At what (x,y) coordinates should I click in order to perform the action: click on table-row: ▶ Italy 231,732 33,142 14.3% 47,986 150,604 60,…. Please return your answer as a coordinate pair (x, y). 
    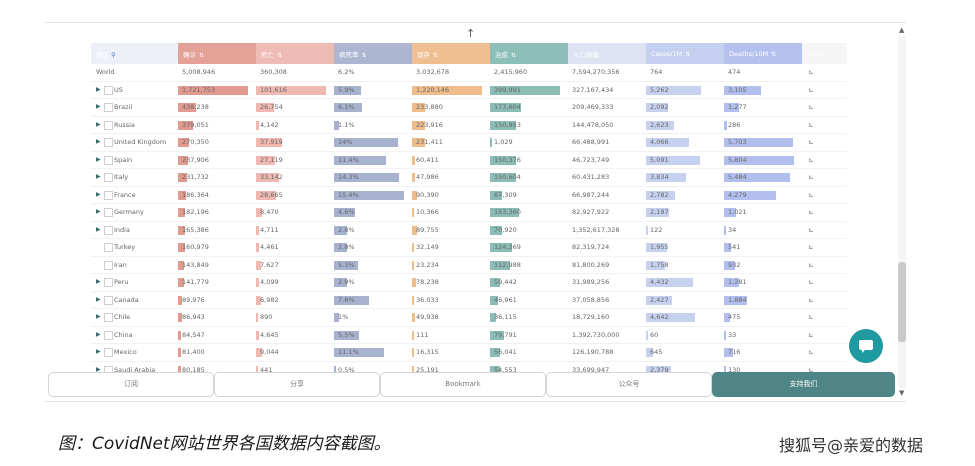
    Looking at the image, I should click on (469, 177).